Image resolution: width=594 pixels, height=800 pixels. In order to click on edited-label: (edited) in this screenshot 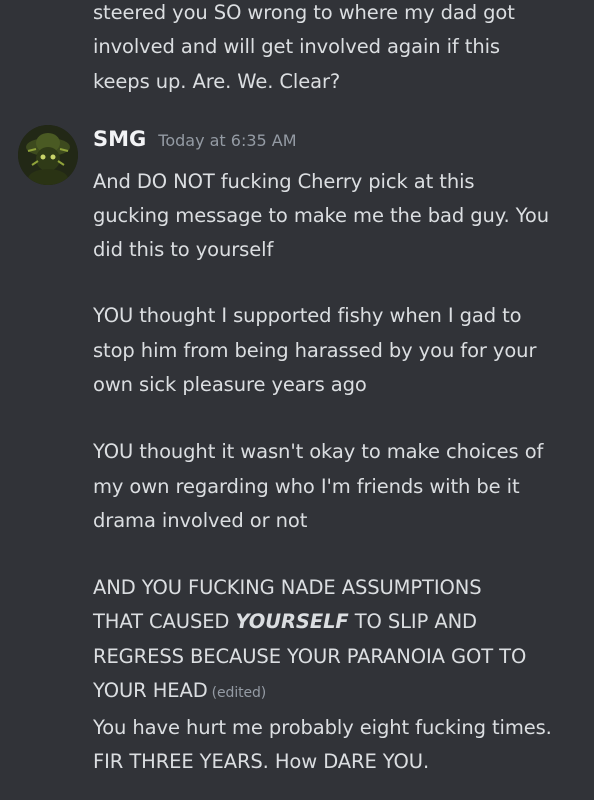, I will do `click(239, 693)`.